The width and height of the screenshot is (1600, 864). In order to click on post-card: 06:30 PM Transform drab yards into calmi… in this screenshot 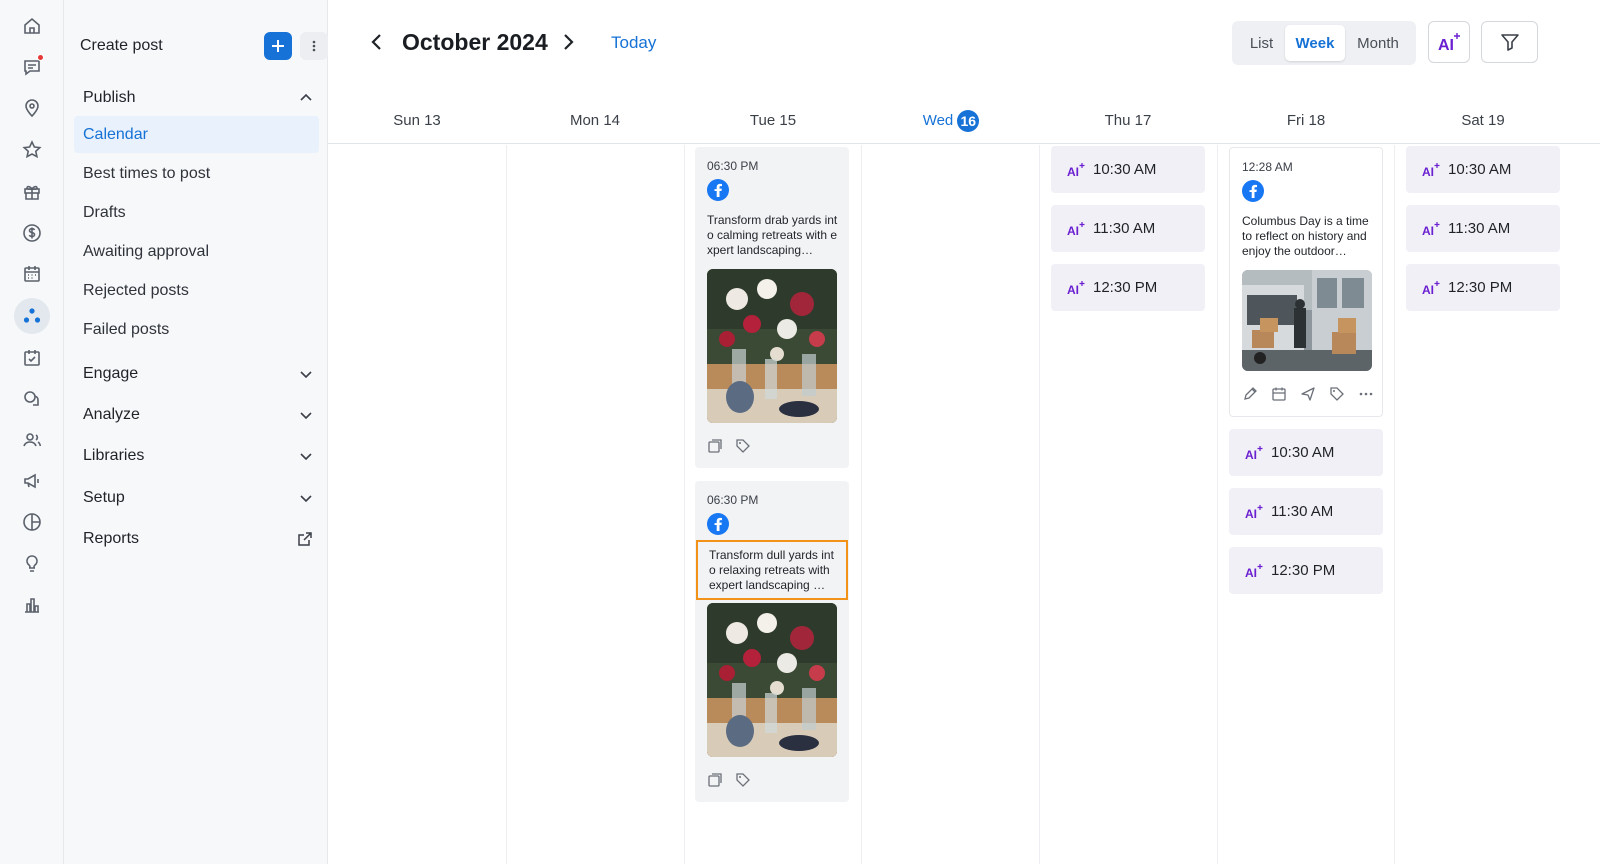, I will do `click(772, 307)`.